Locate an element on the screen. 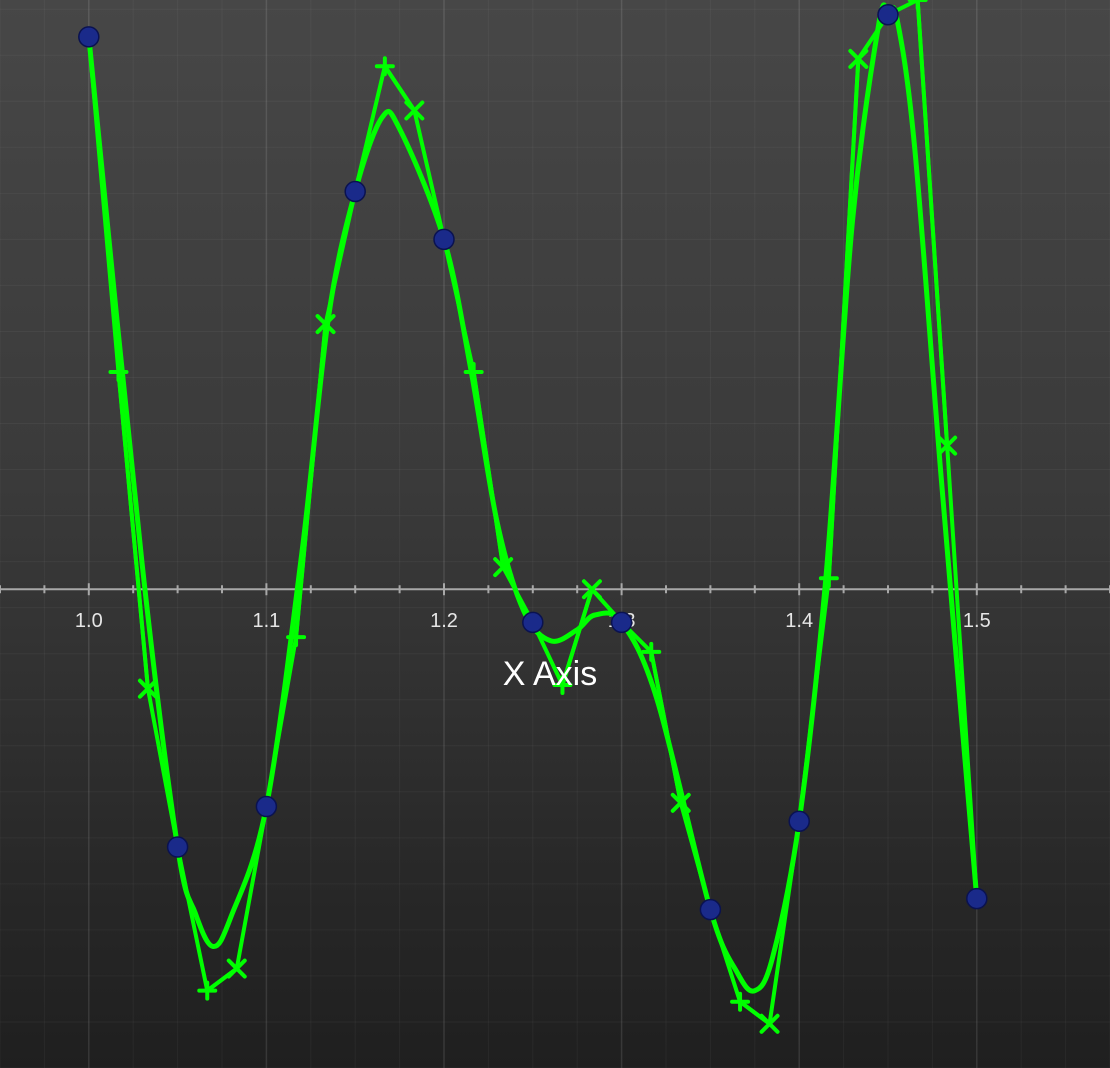 The height and width of the screenshot is (1068, 1110). x-tick-label: 1.0 is located at coordinates (89, 621).